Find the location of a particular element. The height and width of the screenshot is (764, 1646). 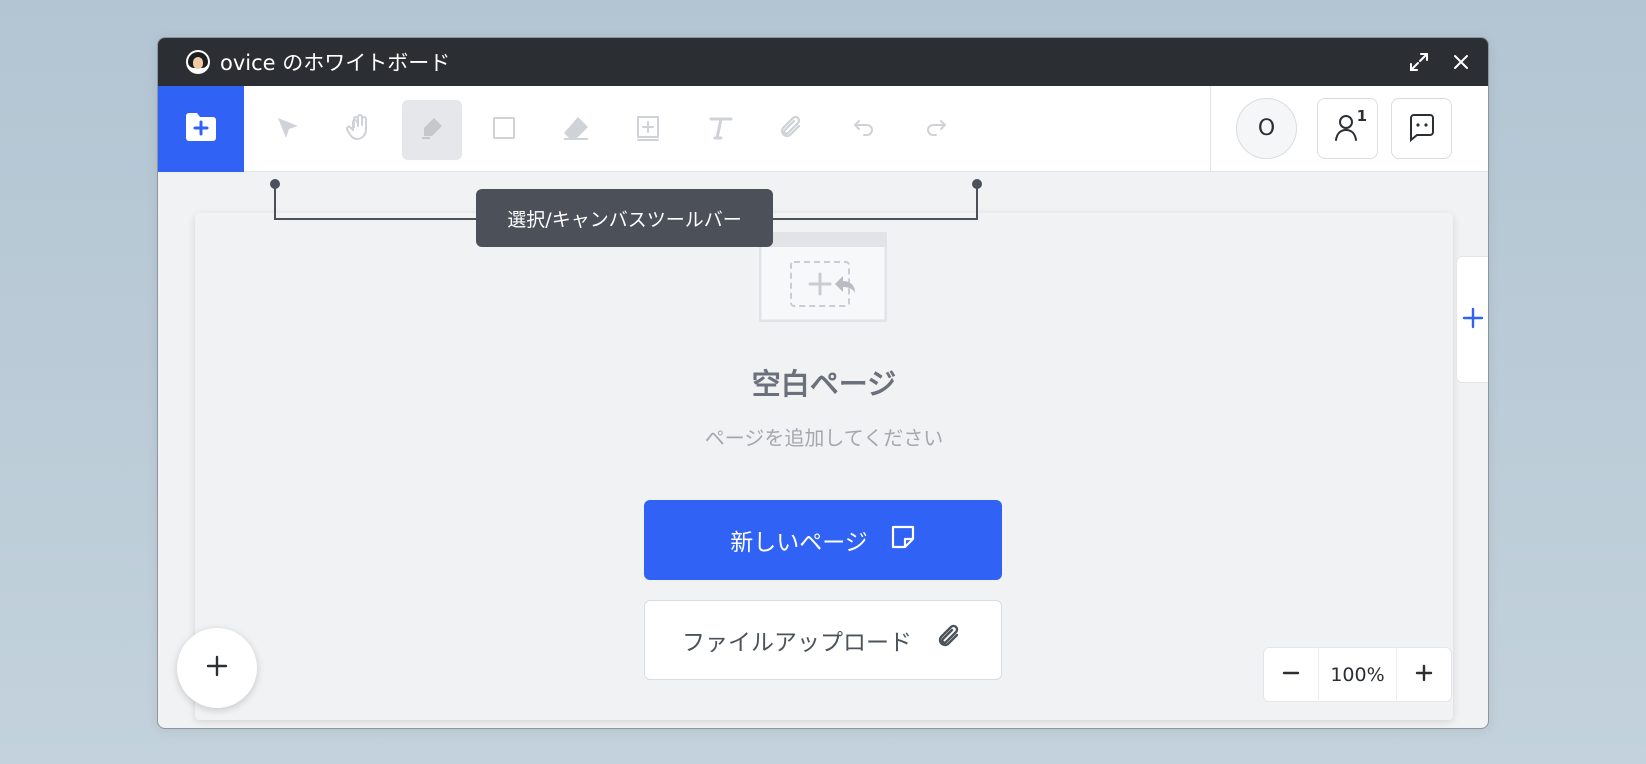

paperclip-icon is located at coordinates (950, 640).